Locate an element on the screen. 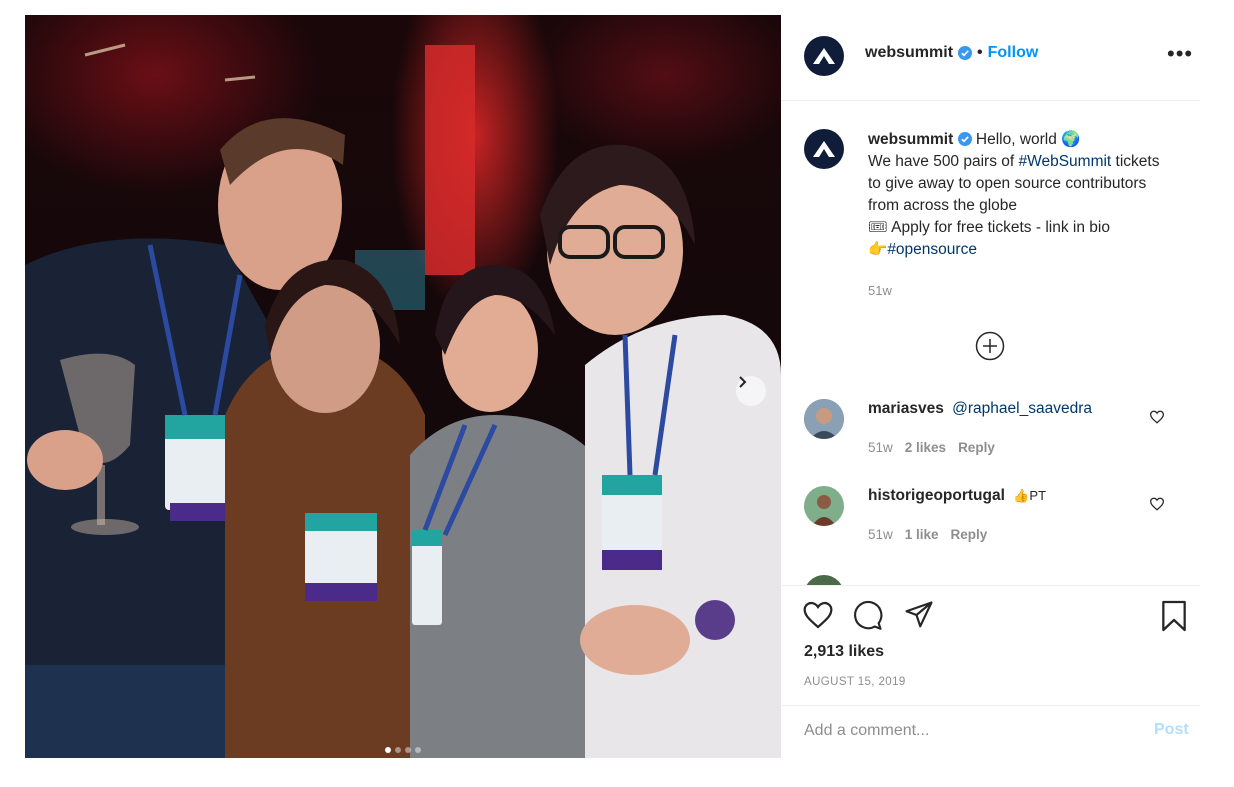  post-comment-button: Post is located at coordinates (1171, 730).